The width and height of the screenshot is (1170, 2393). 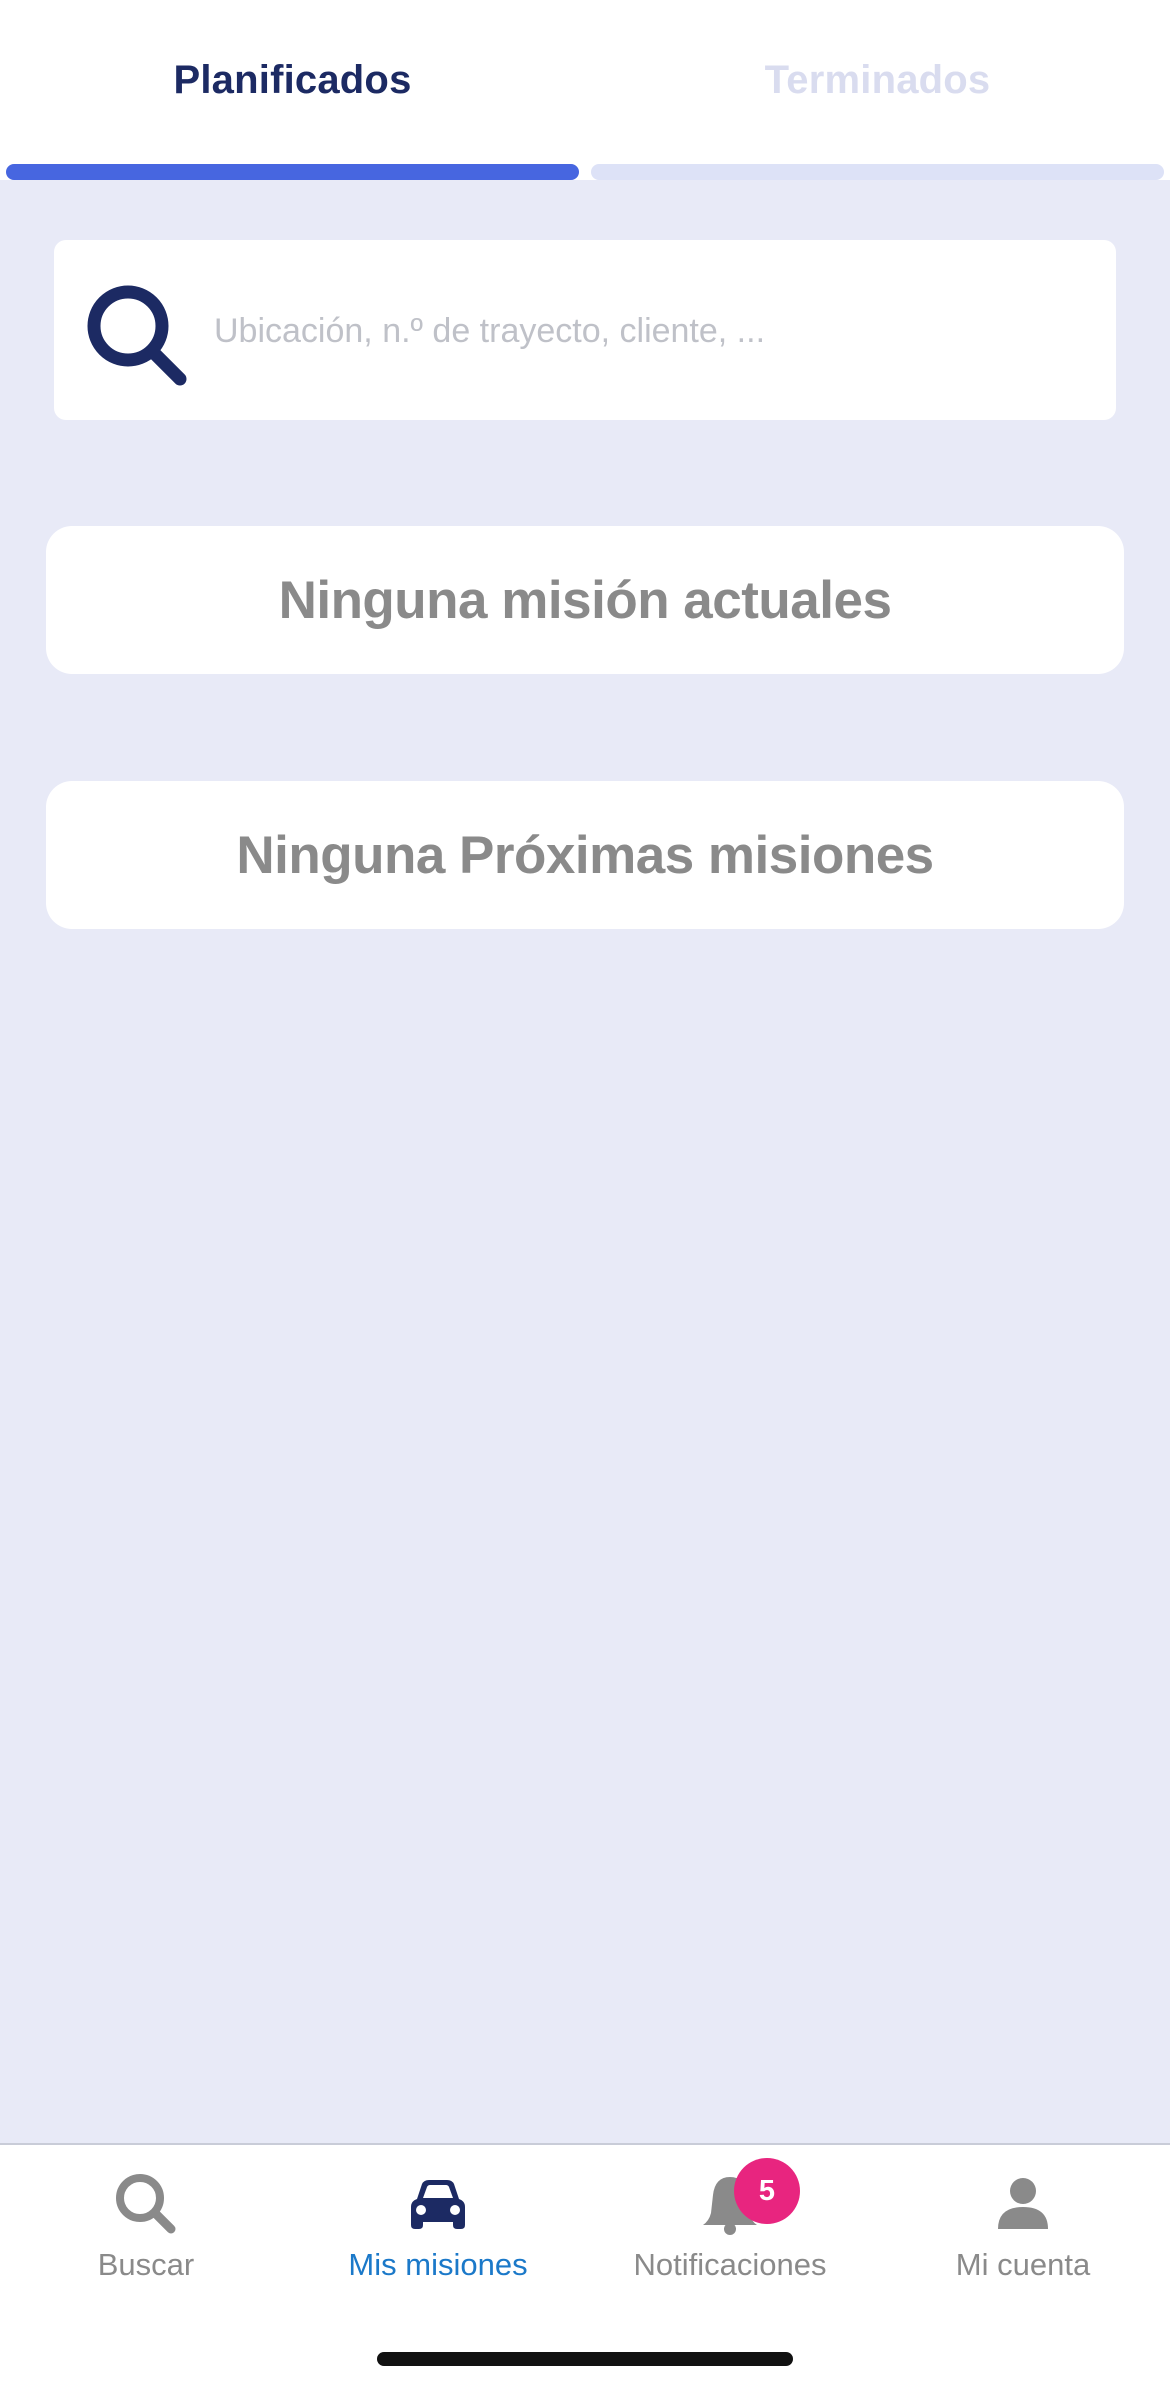 I want to click on nav-label-buscar: Buscar, so click(x=146, y=2264).